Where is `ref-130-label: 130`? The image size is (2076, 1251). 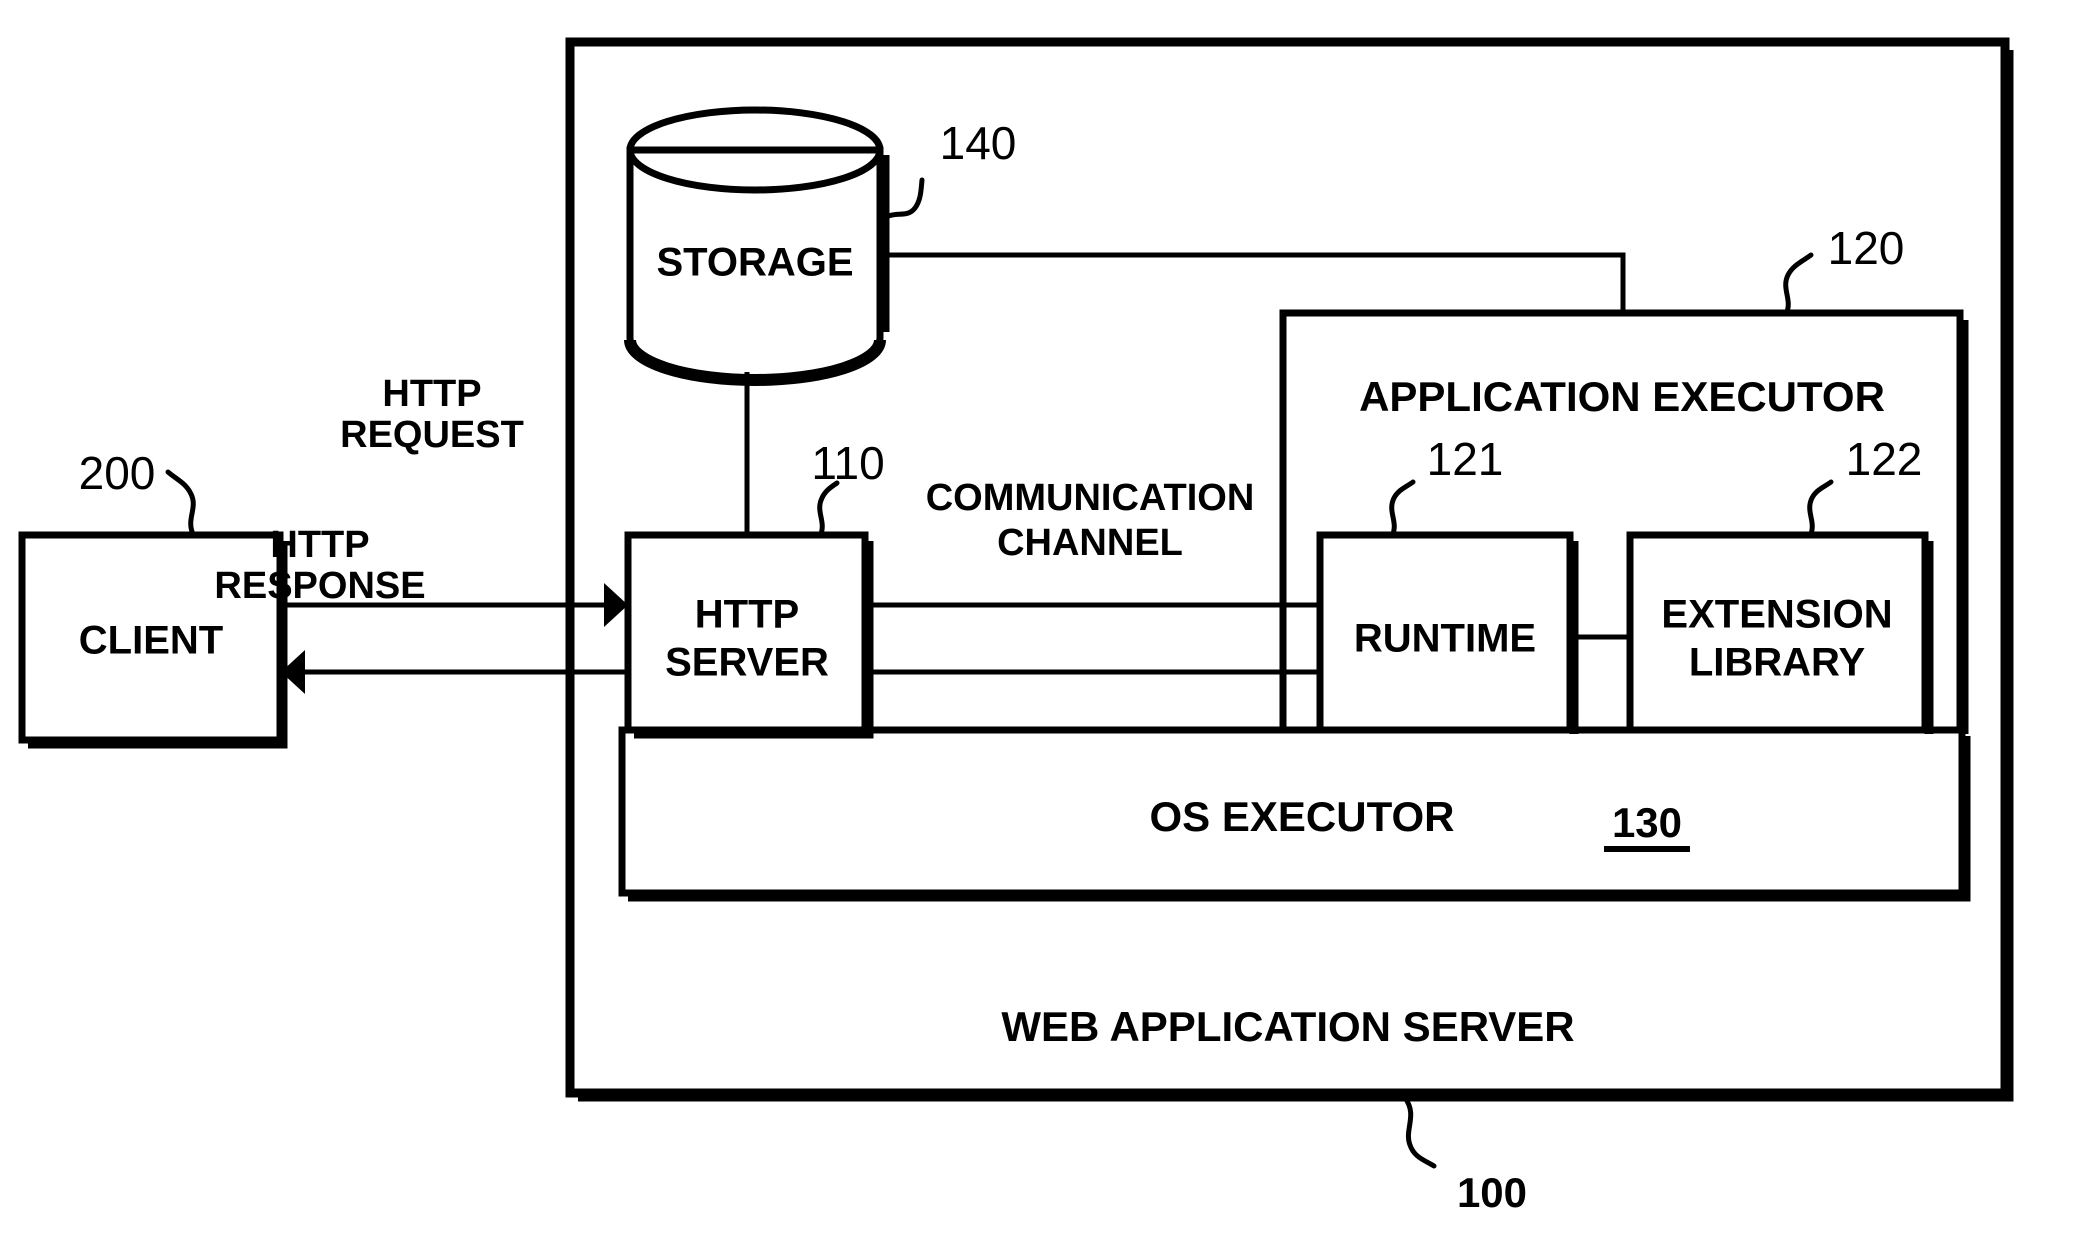
ref-130-label: 130 is located at coordinates (1647, 822).